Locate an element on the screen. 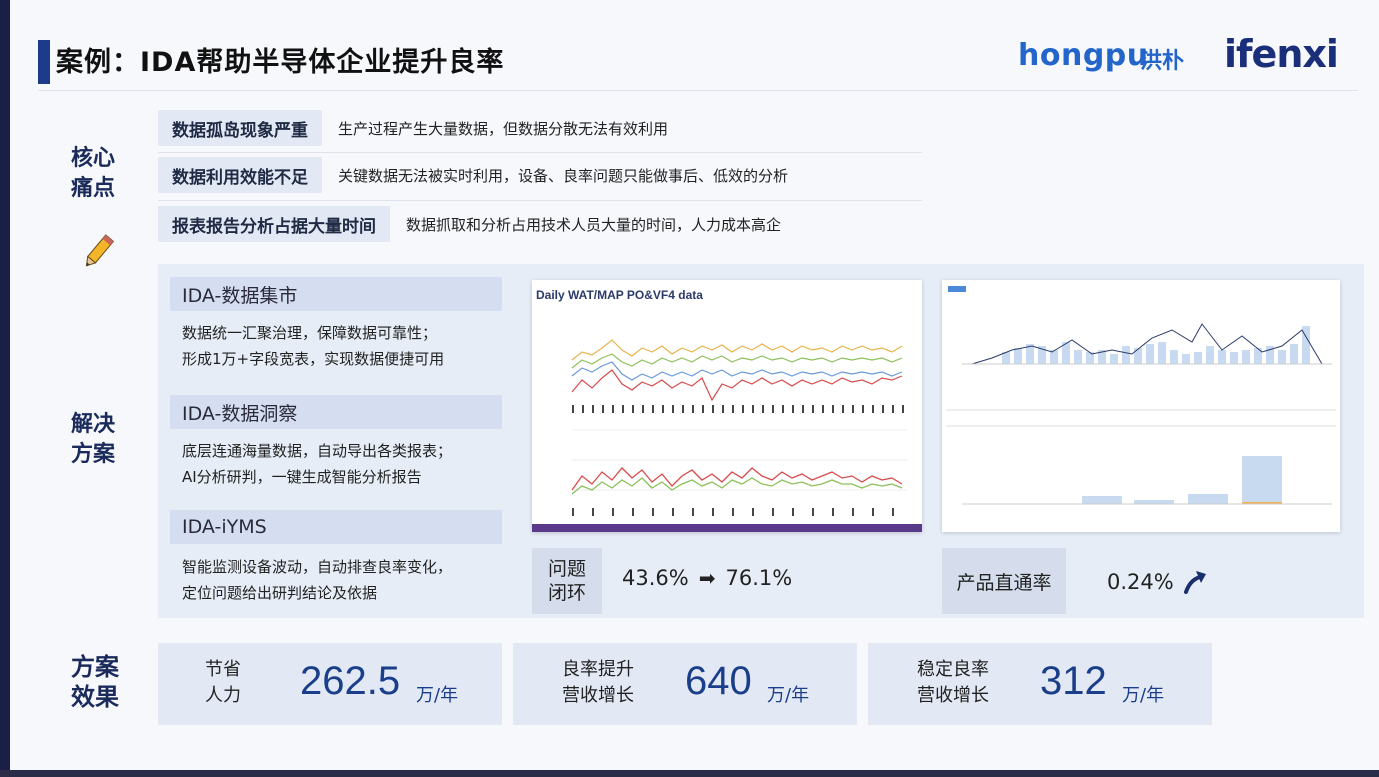 The height and width of the screenshot is (777, 1379). pain-desc: 生产过程产生大量数据，但数据分散无法有效利用 is located at coordinates (503, 128).